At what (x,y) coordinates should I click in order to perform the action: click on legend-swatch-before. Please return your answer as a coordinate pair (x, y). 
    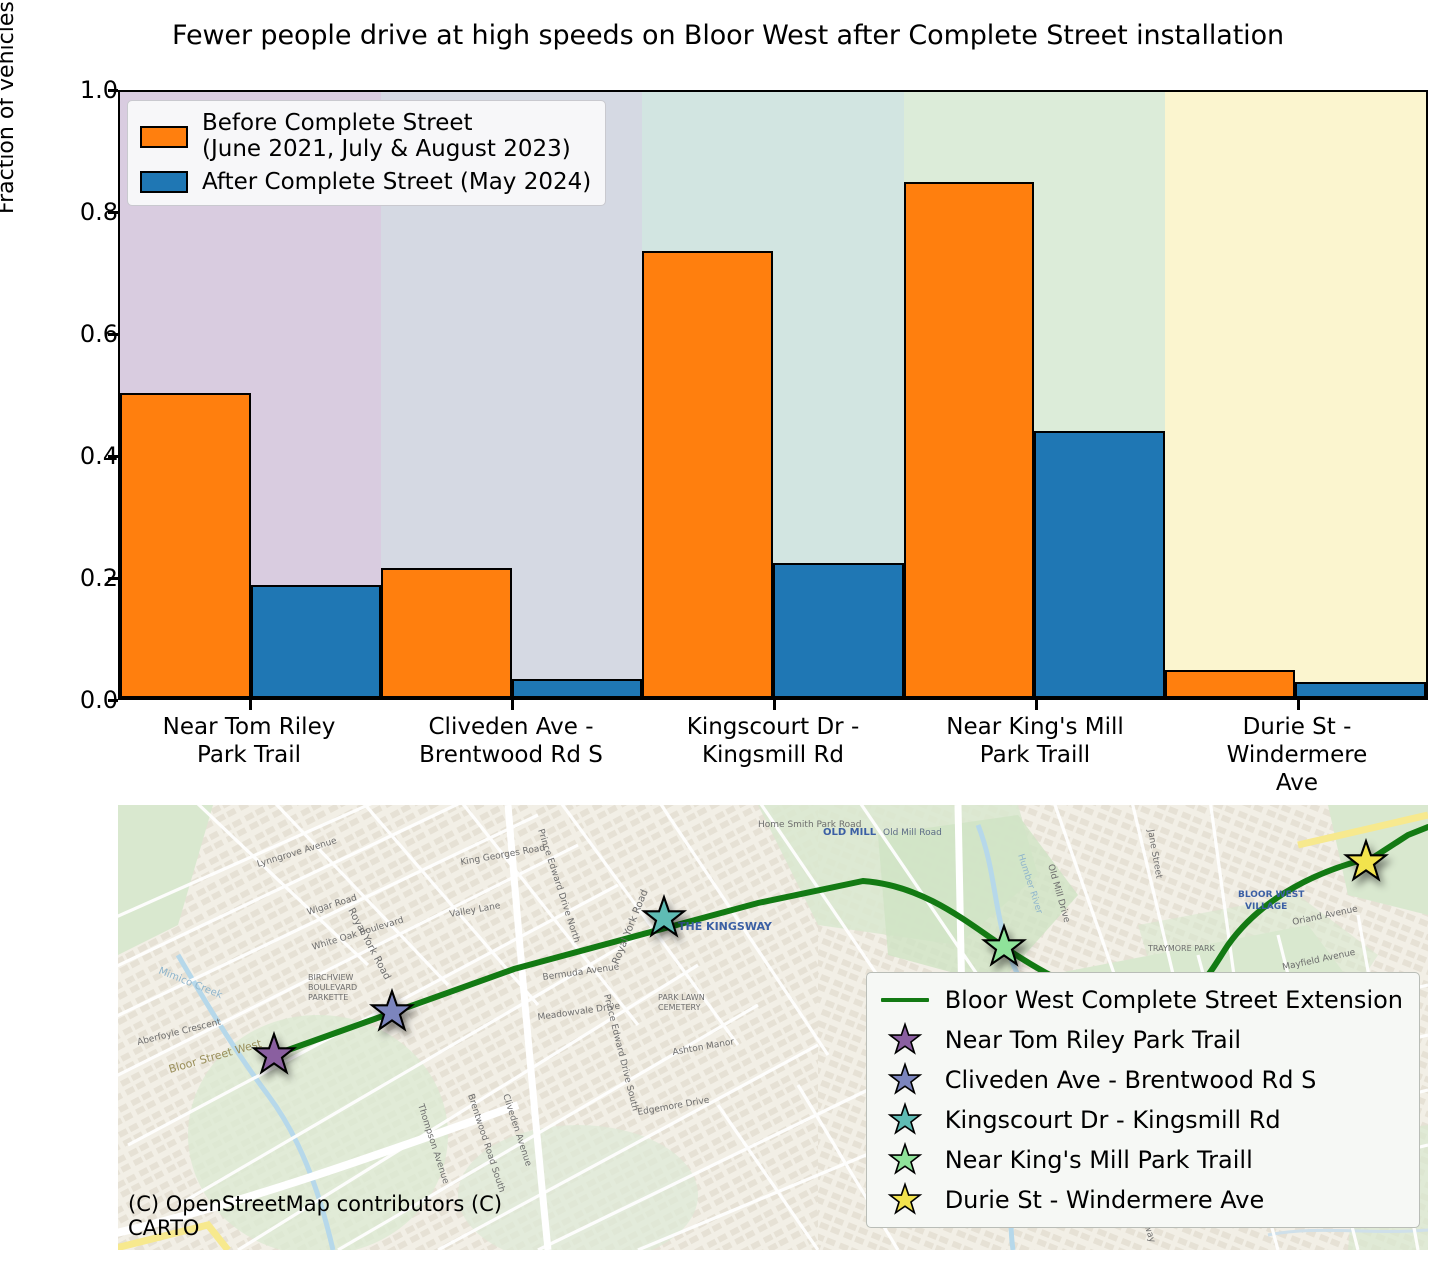
    Looking at the image, I should click on (164, 136).